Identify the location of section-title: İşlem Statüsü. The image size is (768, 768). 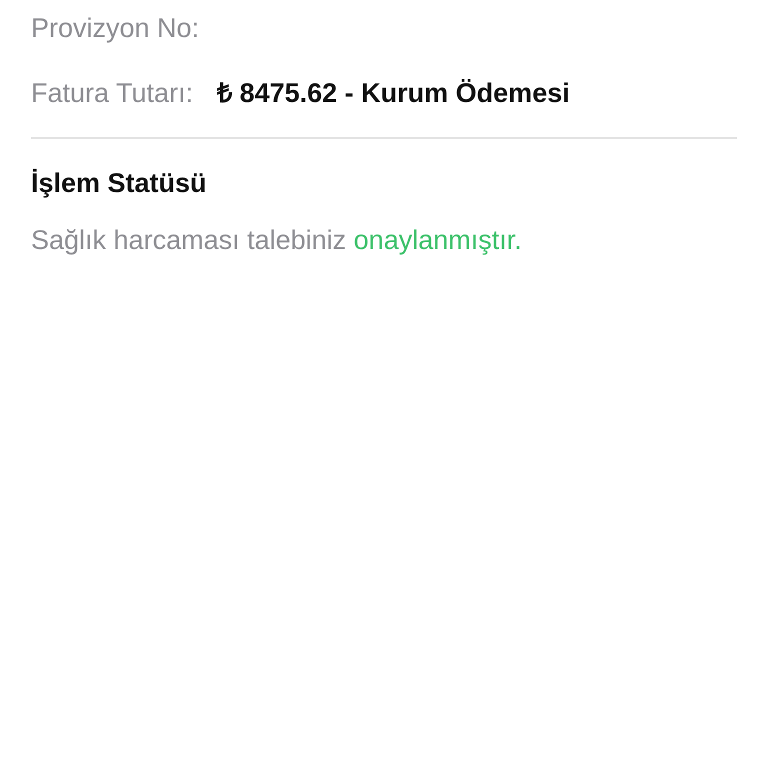
(119, 183).